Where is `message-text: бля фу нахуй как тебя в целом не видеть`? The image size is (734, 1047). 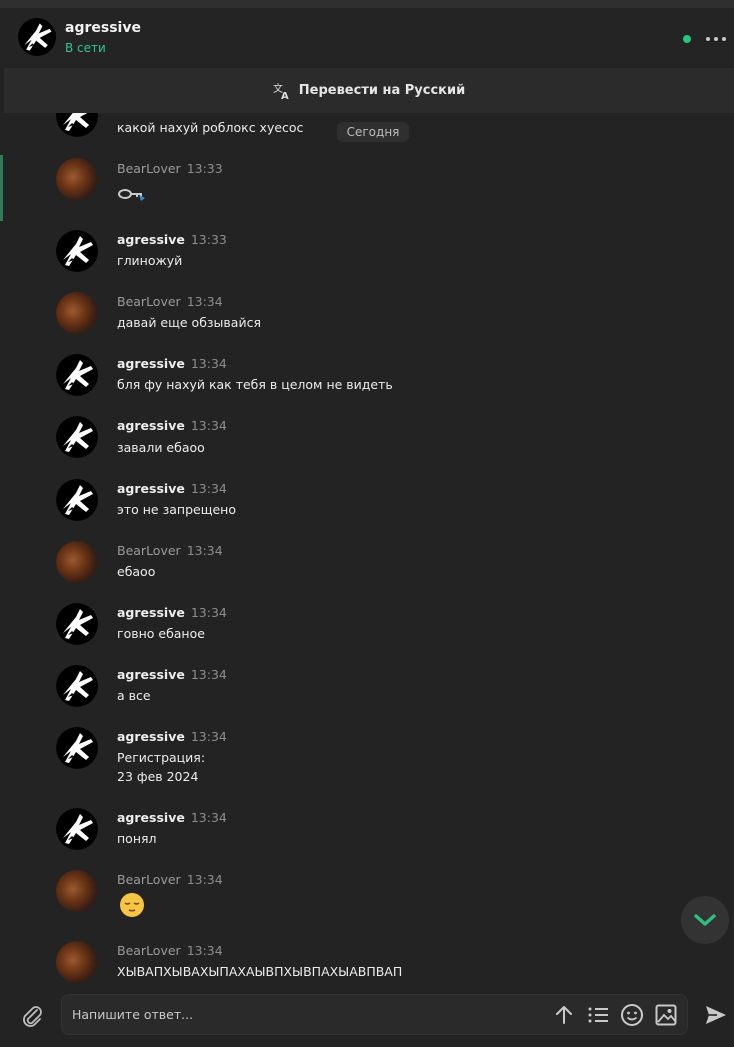 message-text: бля фу нахуй как тебя в целом не видеть is located at coordinates (255, 384).